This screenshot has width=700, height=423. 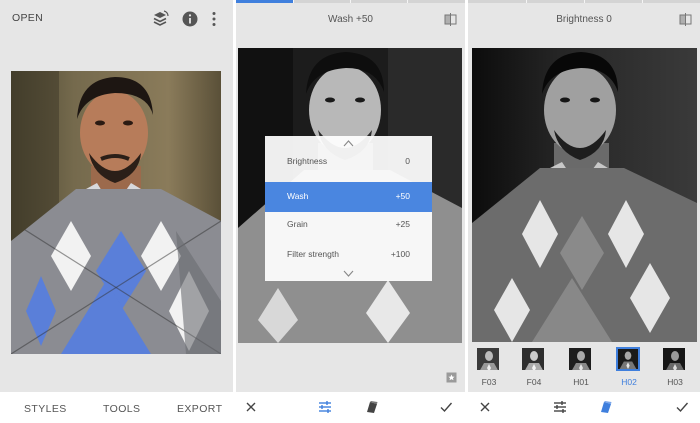 I want to click on adjust-value: 0, so click(x=407, y=161).